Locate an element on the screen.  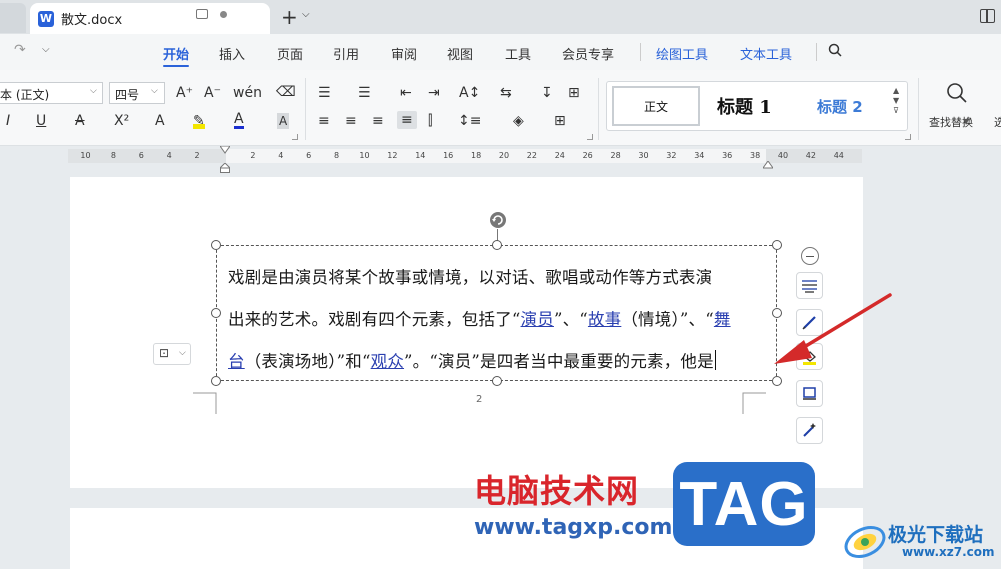
style-heading-1: 标题 1 is located at coordinates (744, 106).